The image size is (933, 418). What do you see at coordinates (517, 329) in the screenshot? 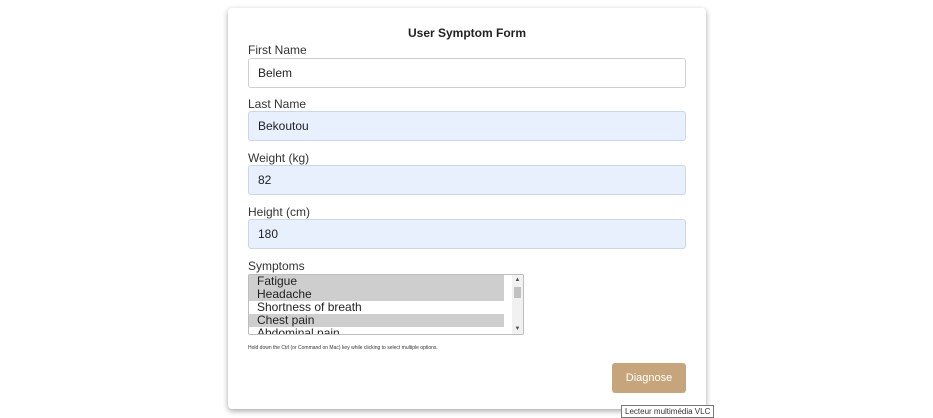
I see `scroll-down-arrow-icon: ▼` at bounding box center [517, 329].